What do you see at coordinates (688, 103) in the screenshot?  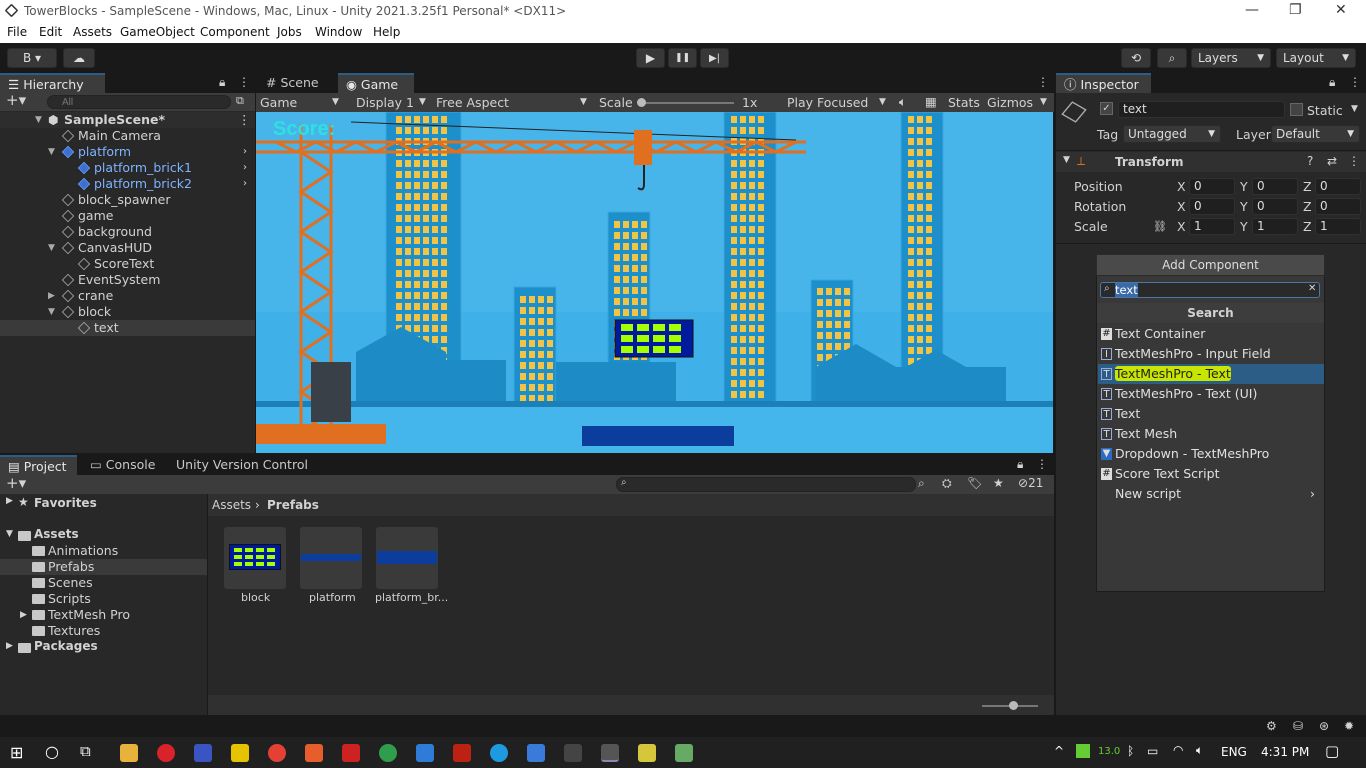 I see `scale-slider` at bounding box center [688, 103].